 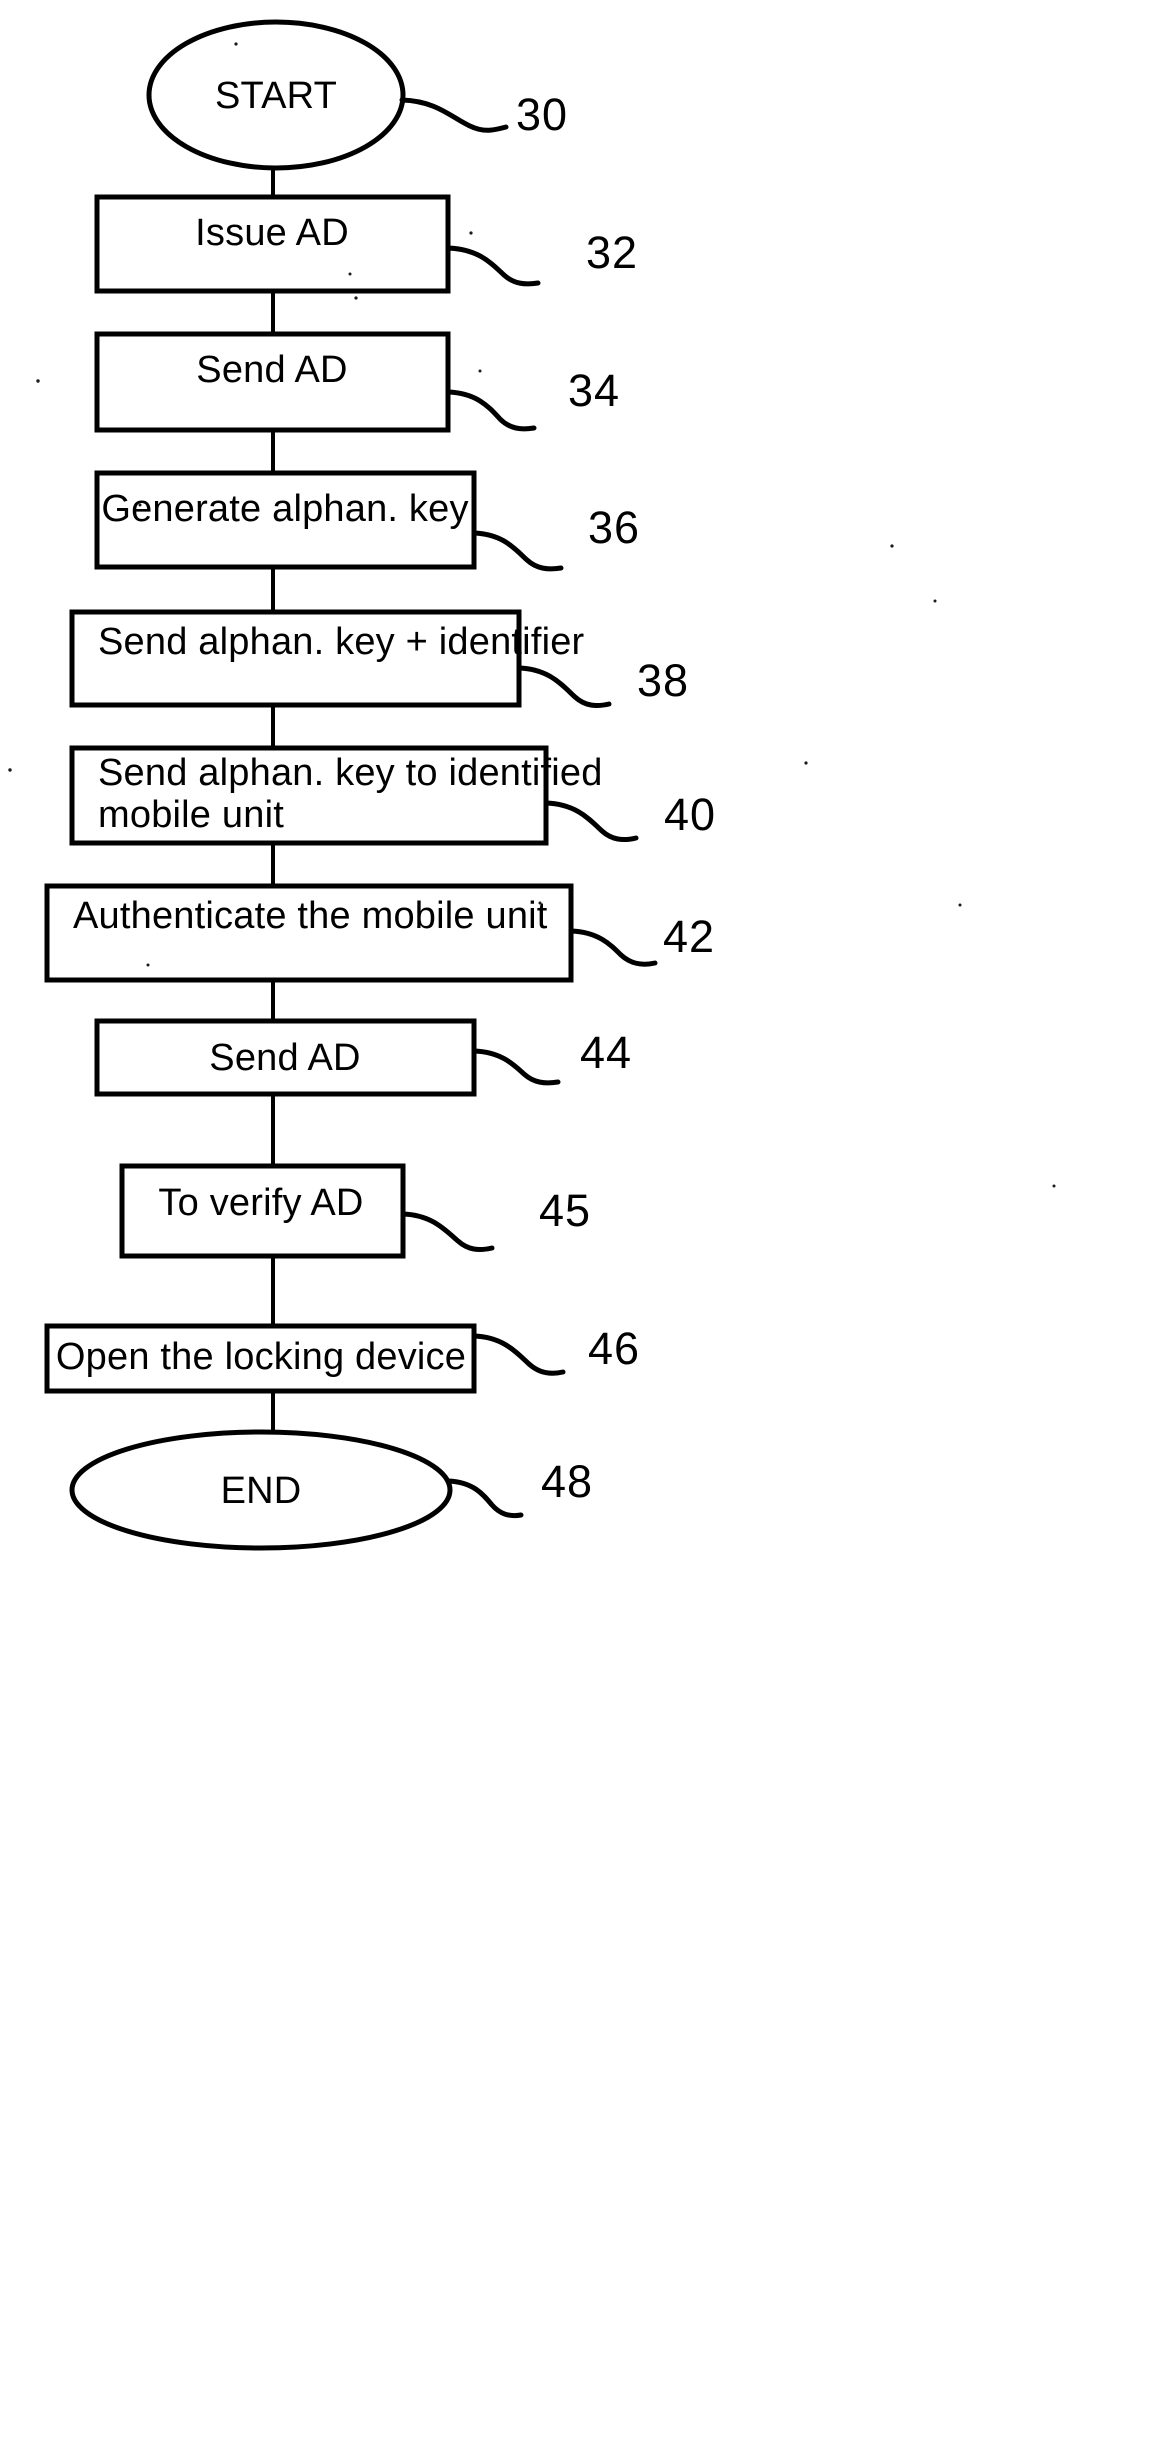 What do you see at coordinates (690, 814) in the screenshot?
I see `ref-number-40: 40` at bounding box center [690, 814].